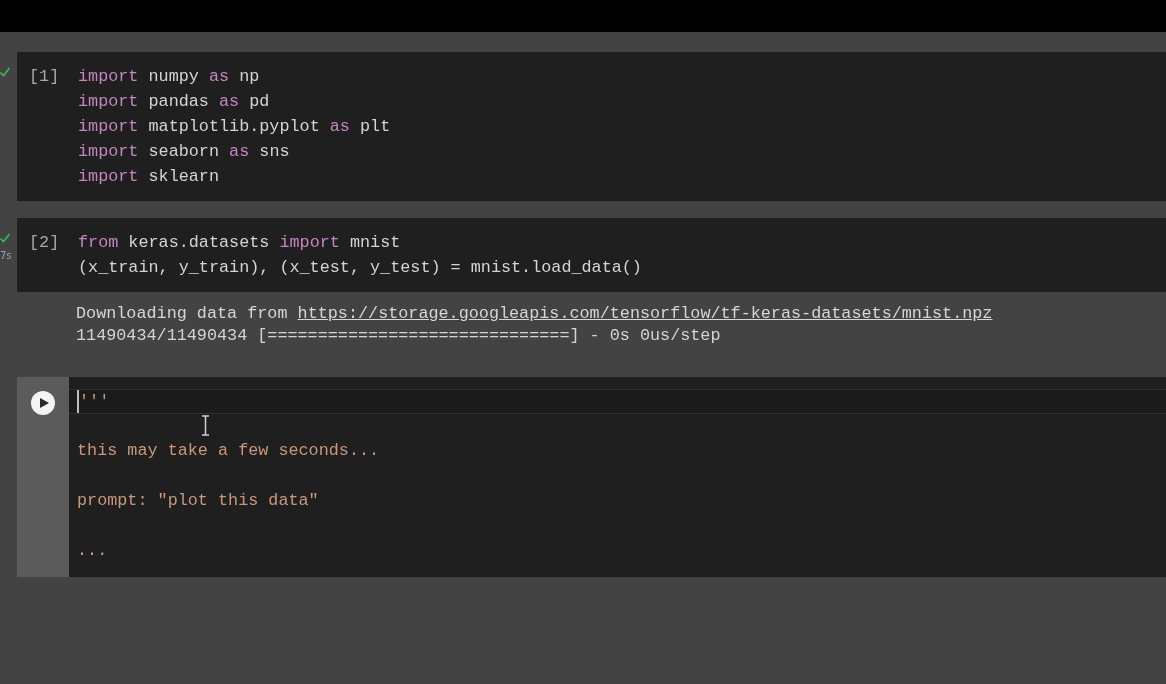 This screenshot has width=1166, height=684. What do you see at coordinates (198, 501) in the screenshot?
I see `code-line: prompt: "plot this data"` at bounding box center [198, 501].